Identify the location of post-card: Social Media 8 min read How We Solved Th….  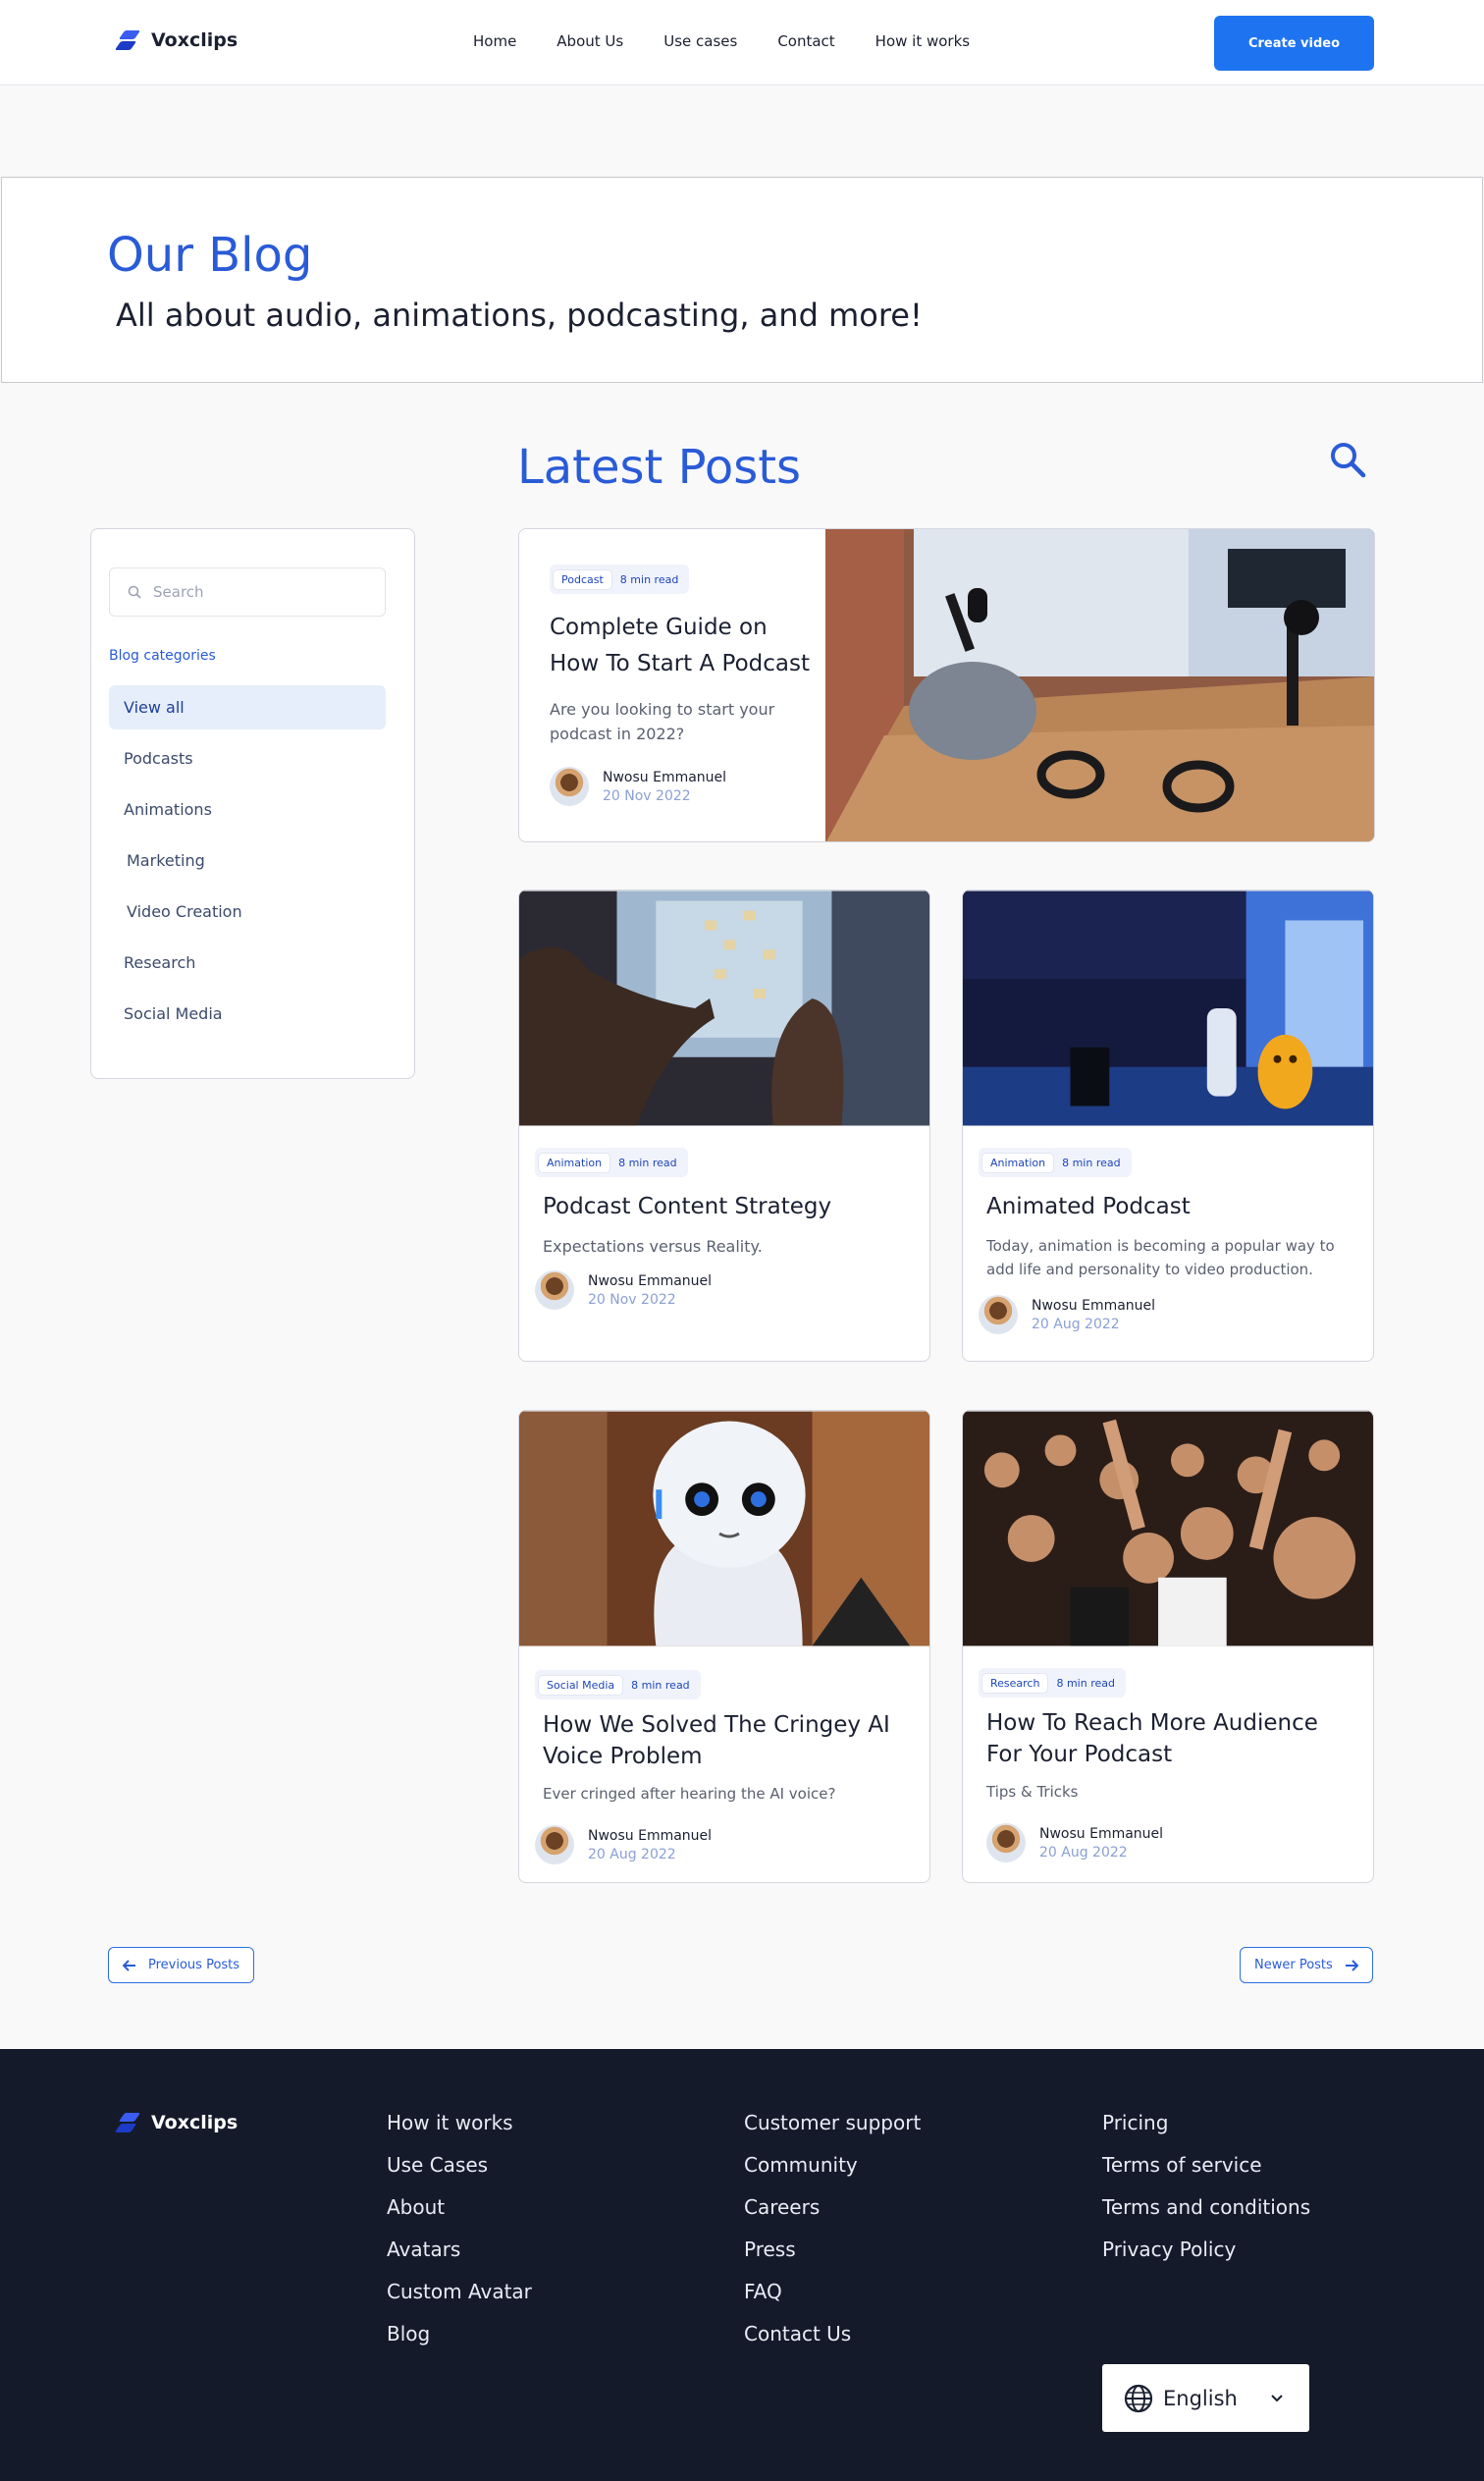
(724, 1647).